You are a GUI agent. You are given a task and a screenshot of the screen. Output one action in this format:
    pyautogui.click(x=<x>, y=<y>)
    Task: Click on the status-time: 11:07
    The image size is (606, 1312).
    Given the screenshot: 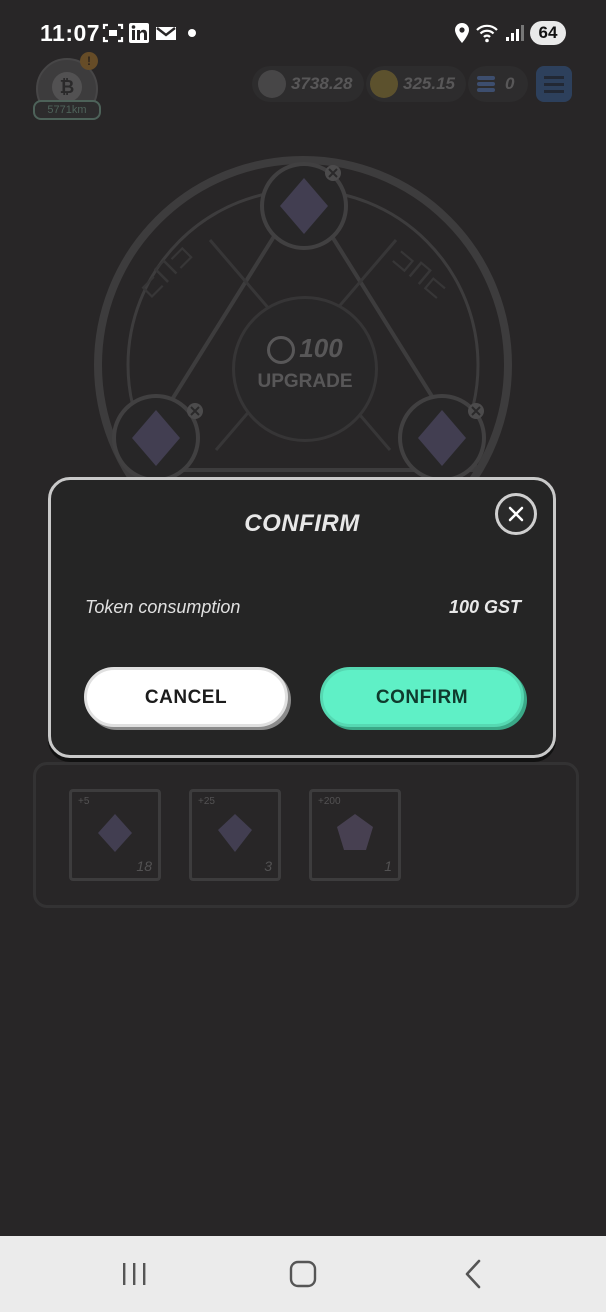 What is the action you would take?
    pyautogui.click(x=70, y=33)
    